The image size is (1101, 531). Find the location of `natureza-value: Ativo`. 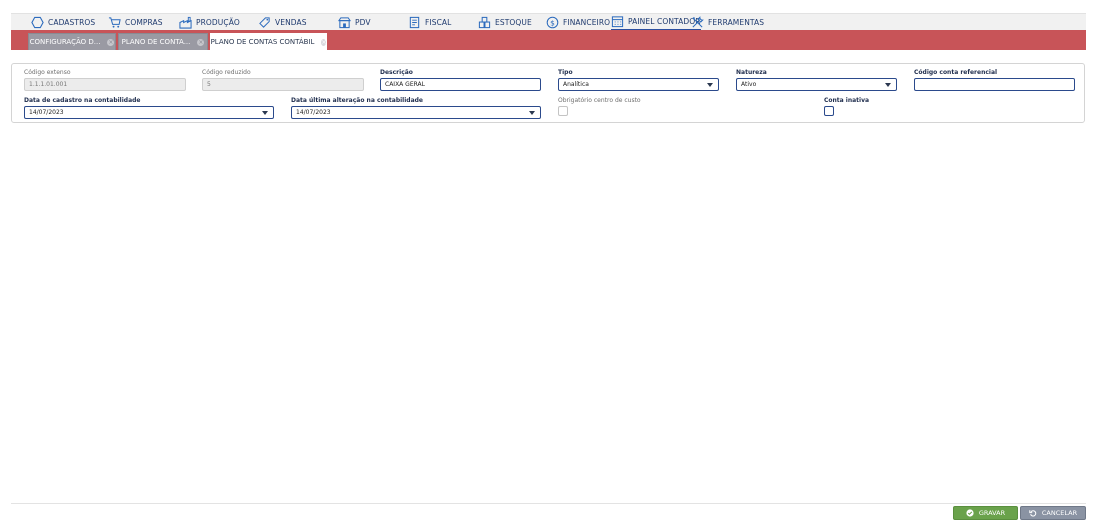

natureza-value: Ativo is located at coordinates (749, 84).